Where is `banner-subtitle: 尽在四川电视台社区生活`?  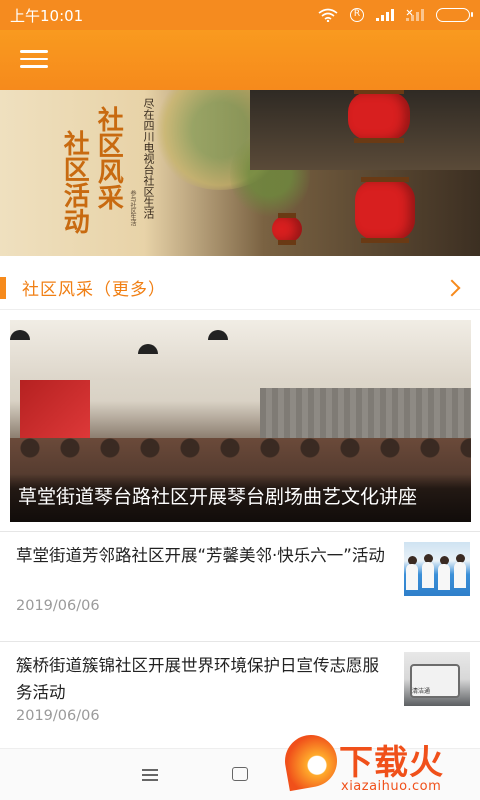 banner-subtitle: 尽在四川电视台社区生活 is located at coordinates (148, 158).